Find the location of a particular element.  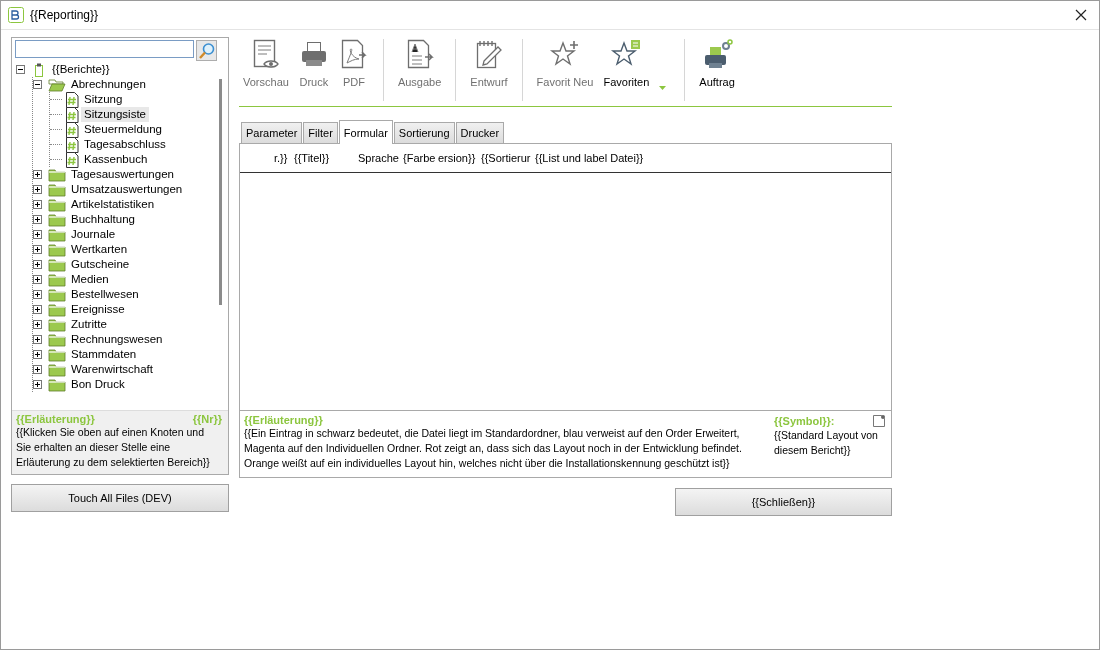

touch-files-button: Touch All Files (DEV) is located at coordinates (120, 498).